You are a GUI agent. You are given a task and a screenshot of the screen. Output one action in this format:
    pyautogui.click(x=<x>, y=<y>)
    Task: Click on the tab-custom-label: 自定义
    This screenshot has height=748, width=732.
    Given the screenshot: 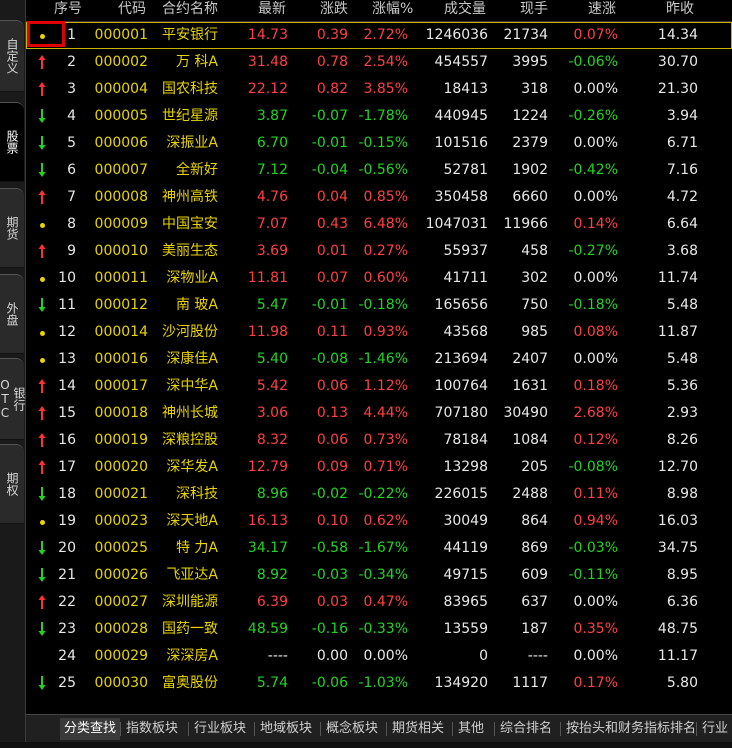 What is the action you would take?
    pyautogui.click(x=12, y=56)
    